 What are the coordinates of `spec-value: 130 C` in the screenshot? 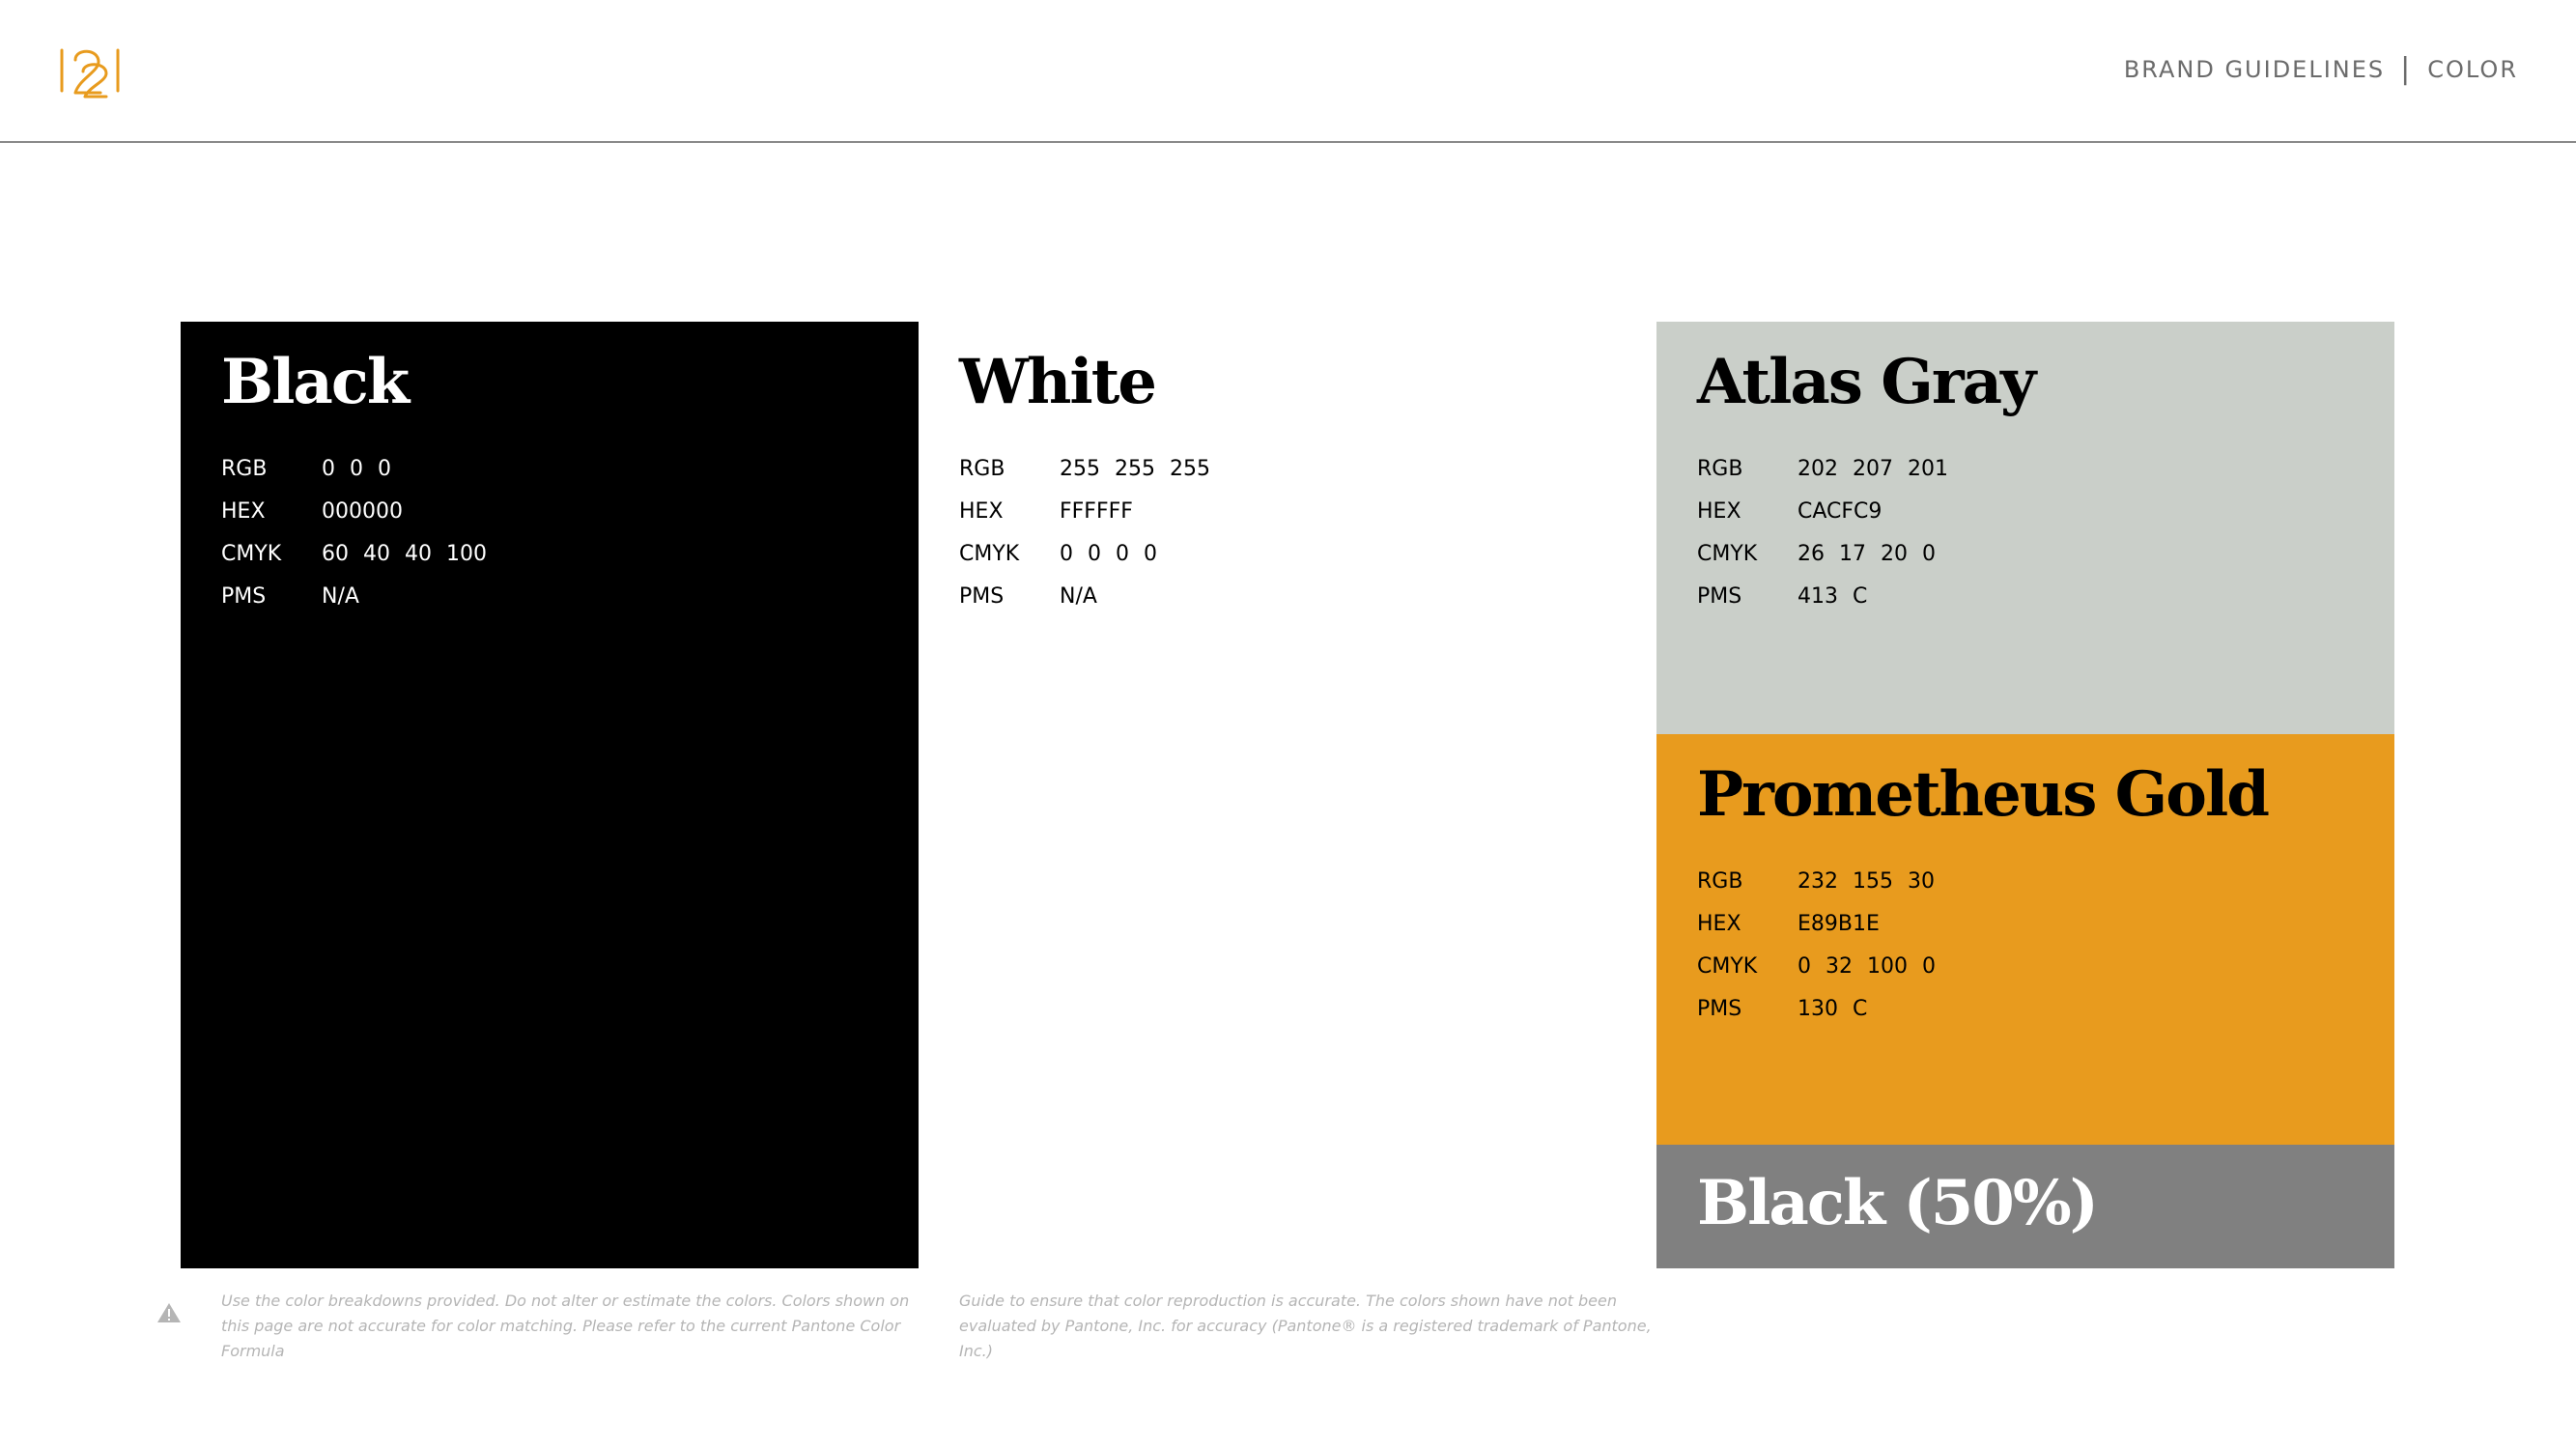 It's located at (1833, 1008).